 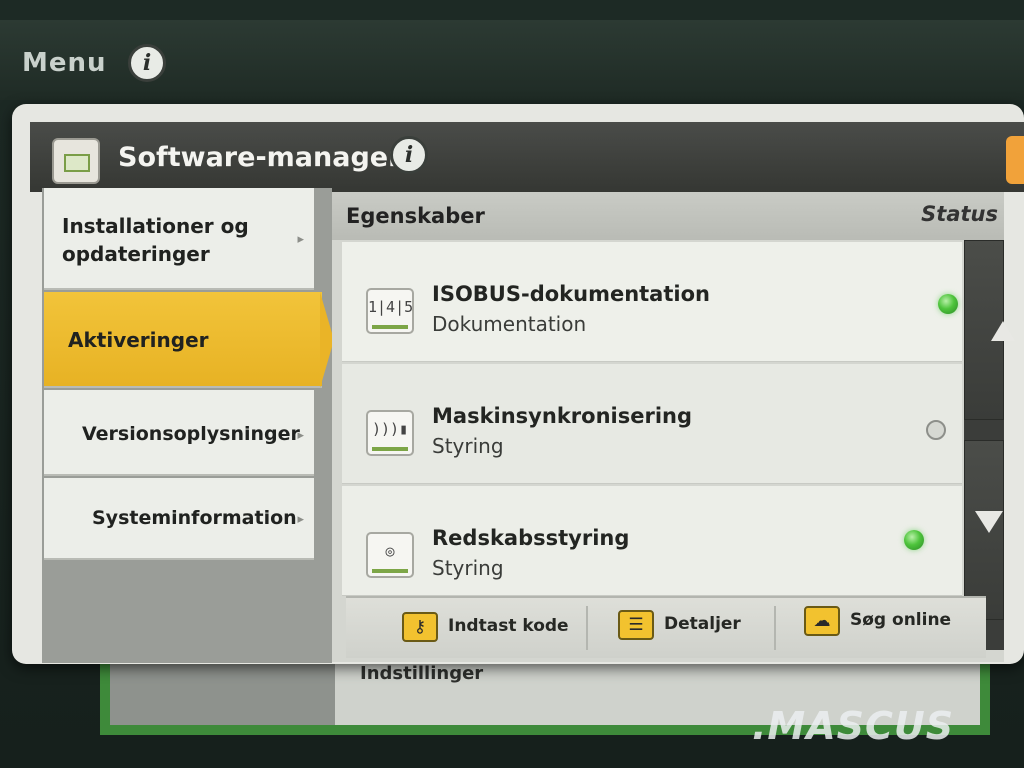 What do you see at coordinates (260, 157) in the screenshot?
I see `dialog-title: Software-manager` at bounding box center [260, 157].